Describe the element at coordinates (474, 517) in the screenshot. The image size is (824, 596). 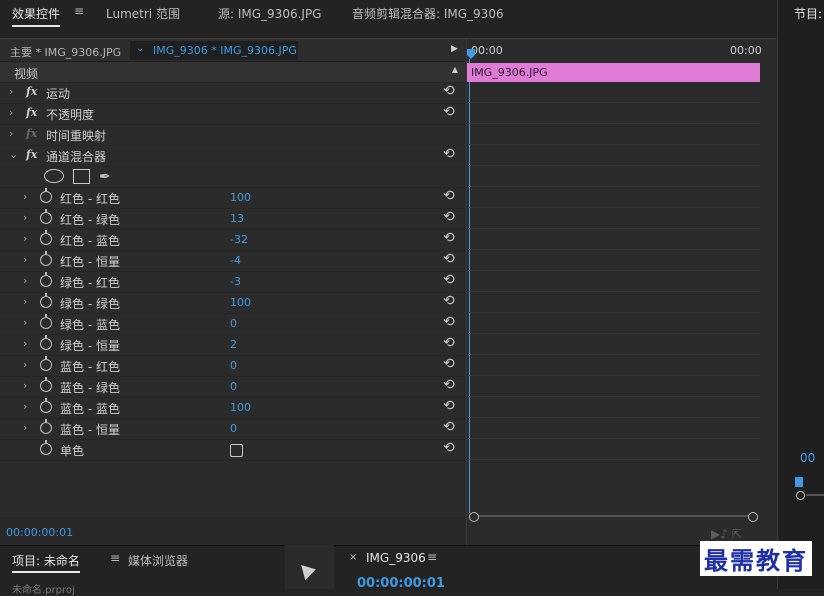
I see `scrollbar-left-handle` at that location.